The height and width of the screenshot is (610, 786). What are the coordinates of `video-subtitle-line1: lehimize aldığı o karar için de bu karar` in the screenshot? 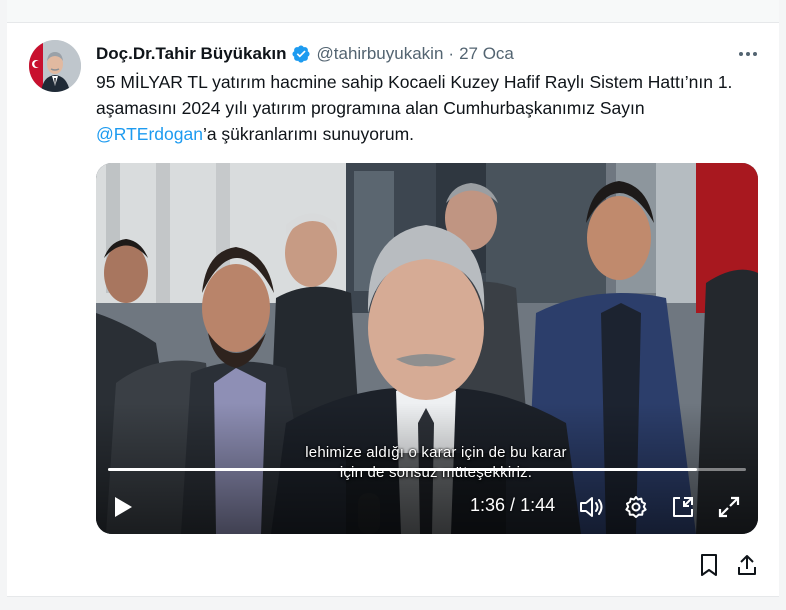 It's located at (436, 452).